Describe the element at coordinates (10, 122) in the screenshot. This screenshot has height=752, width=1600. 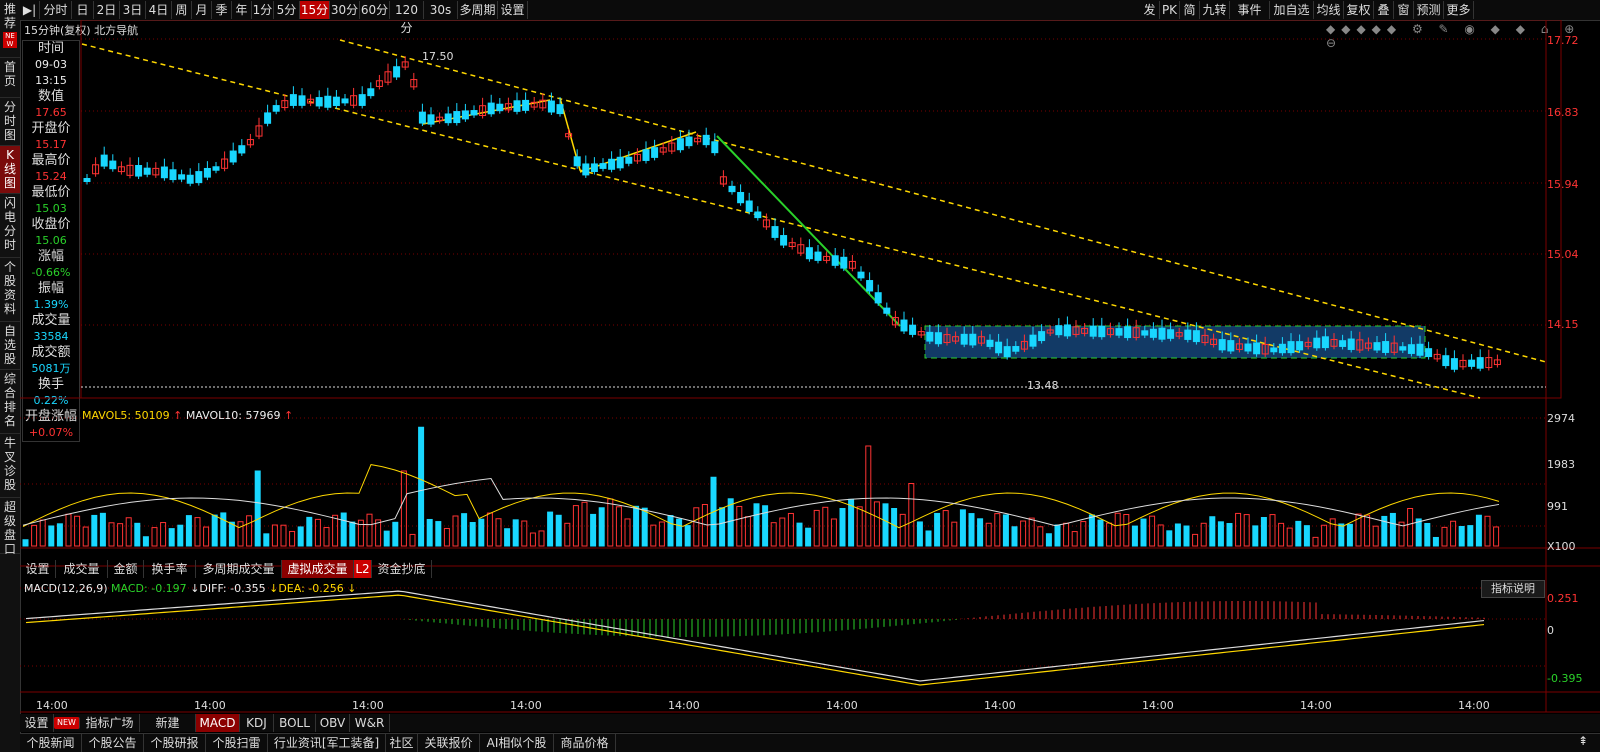
I see `nav-item-2: 分时图` at that location.